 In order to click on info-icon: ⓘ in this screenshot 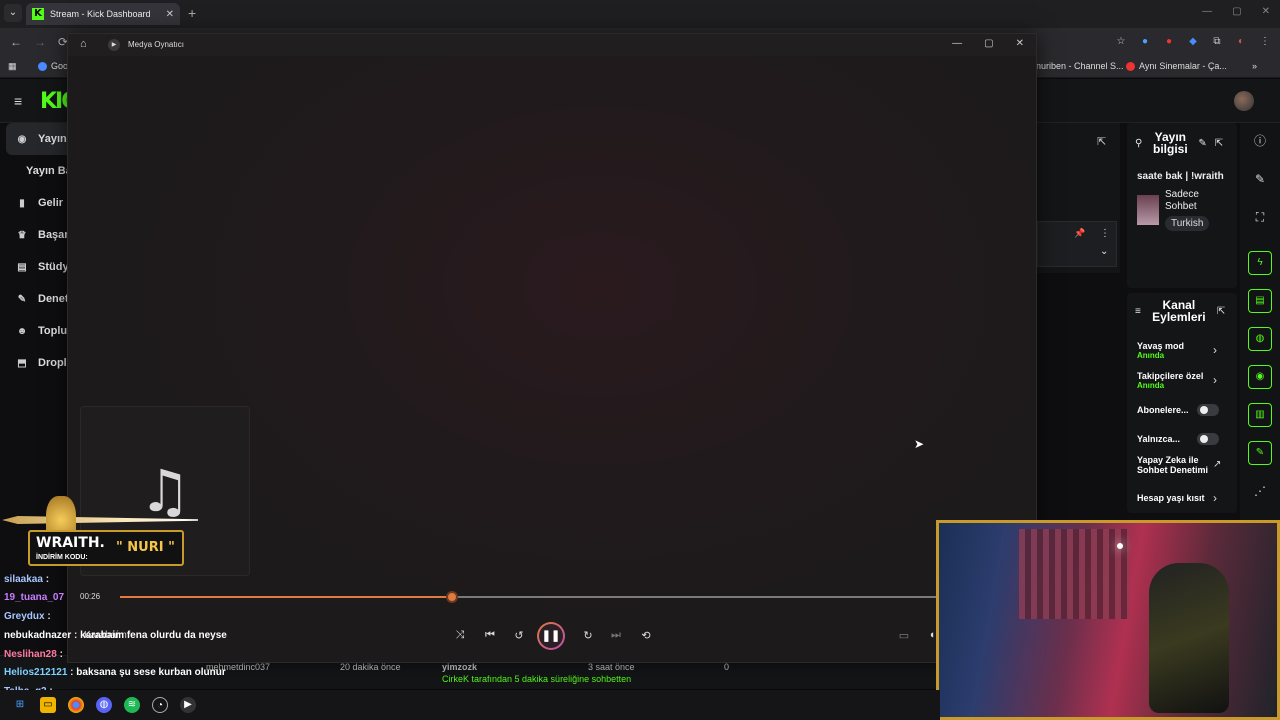, I will do `click(1260, 141)`.